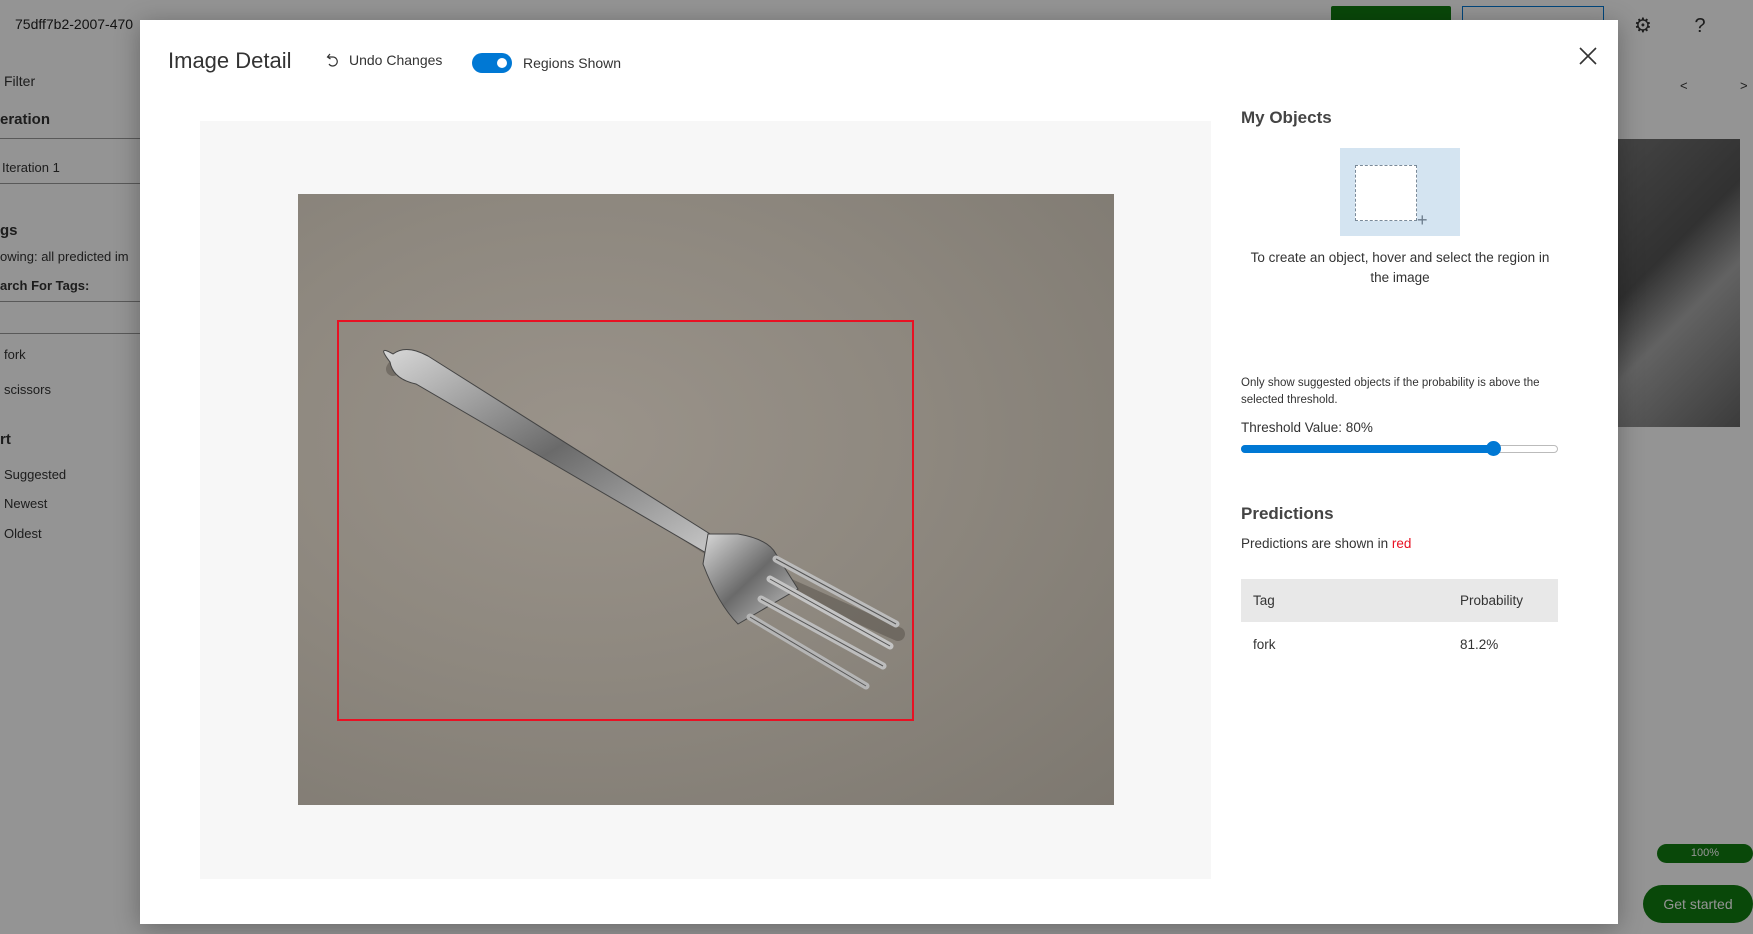 This screenshot has width=1753, height=934. I want to click on prediction-region, so click(625, 520).